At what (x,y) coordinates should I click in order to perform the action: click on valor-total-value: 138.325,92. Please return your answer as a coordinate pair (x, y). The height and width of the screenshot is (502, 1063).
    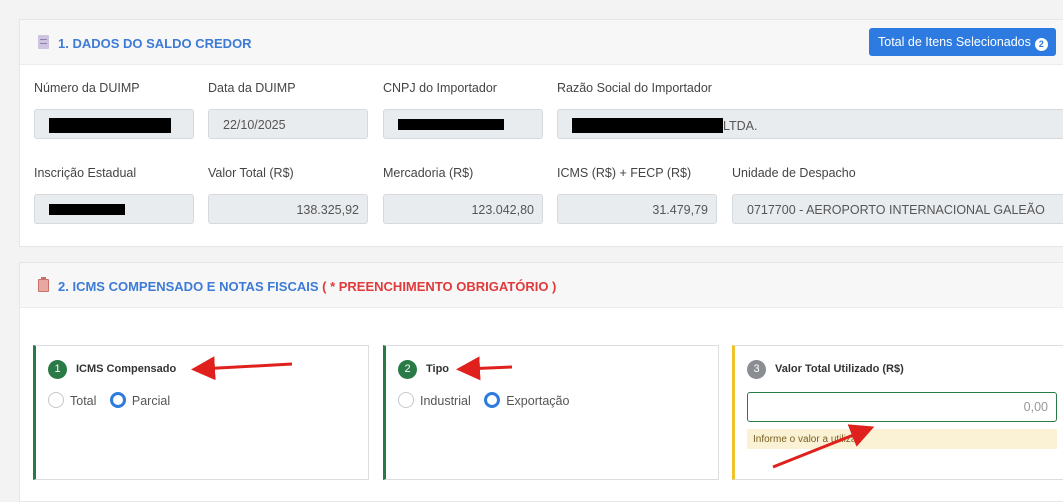
    Looking at the image, I should click on (327, 210).